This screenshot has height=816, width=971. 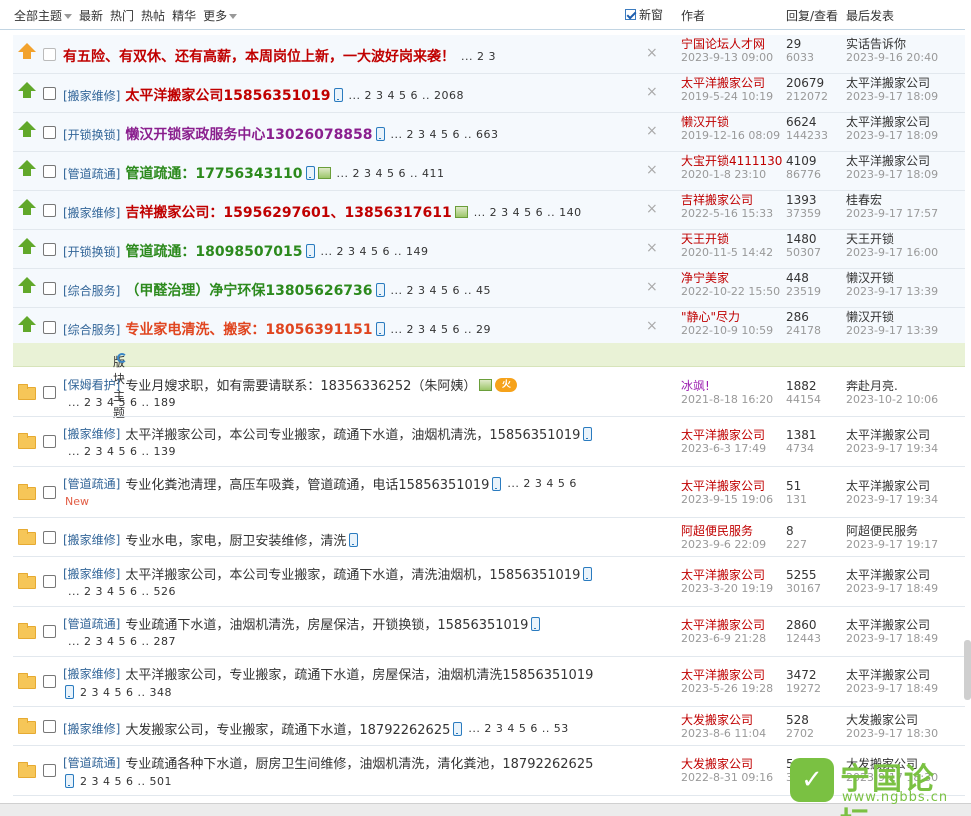 What do you see at coordinates (441, 329) in the screenshot?
I see `thread-pagination: ... 2 3 4 5 6 .. 29` at bounding box center [441, 329].